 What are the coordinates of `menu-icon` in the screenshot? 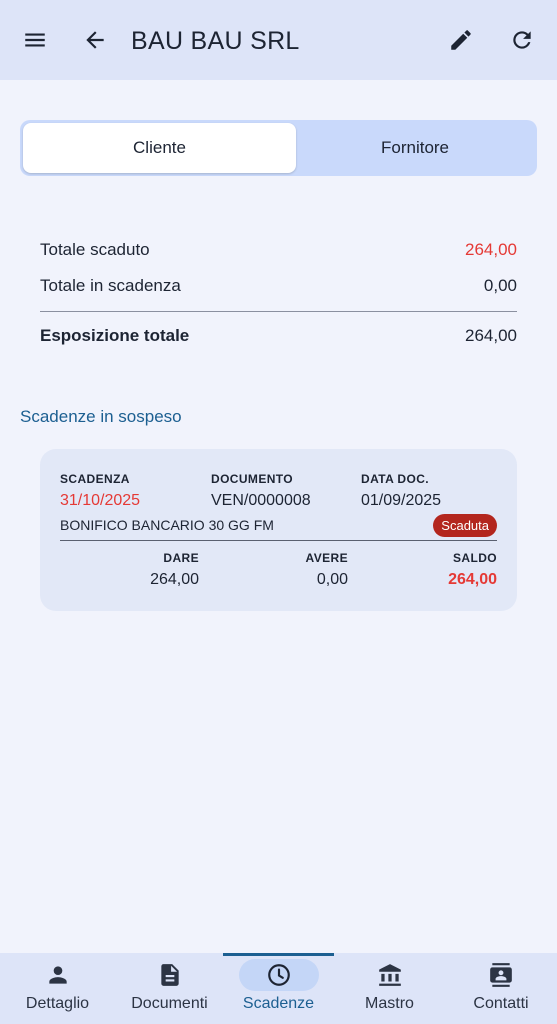 It's located at (35, 40).